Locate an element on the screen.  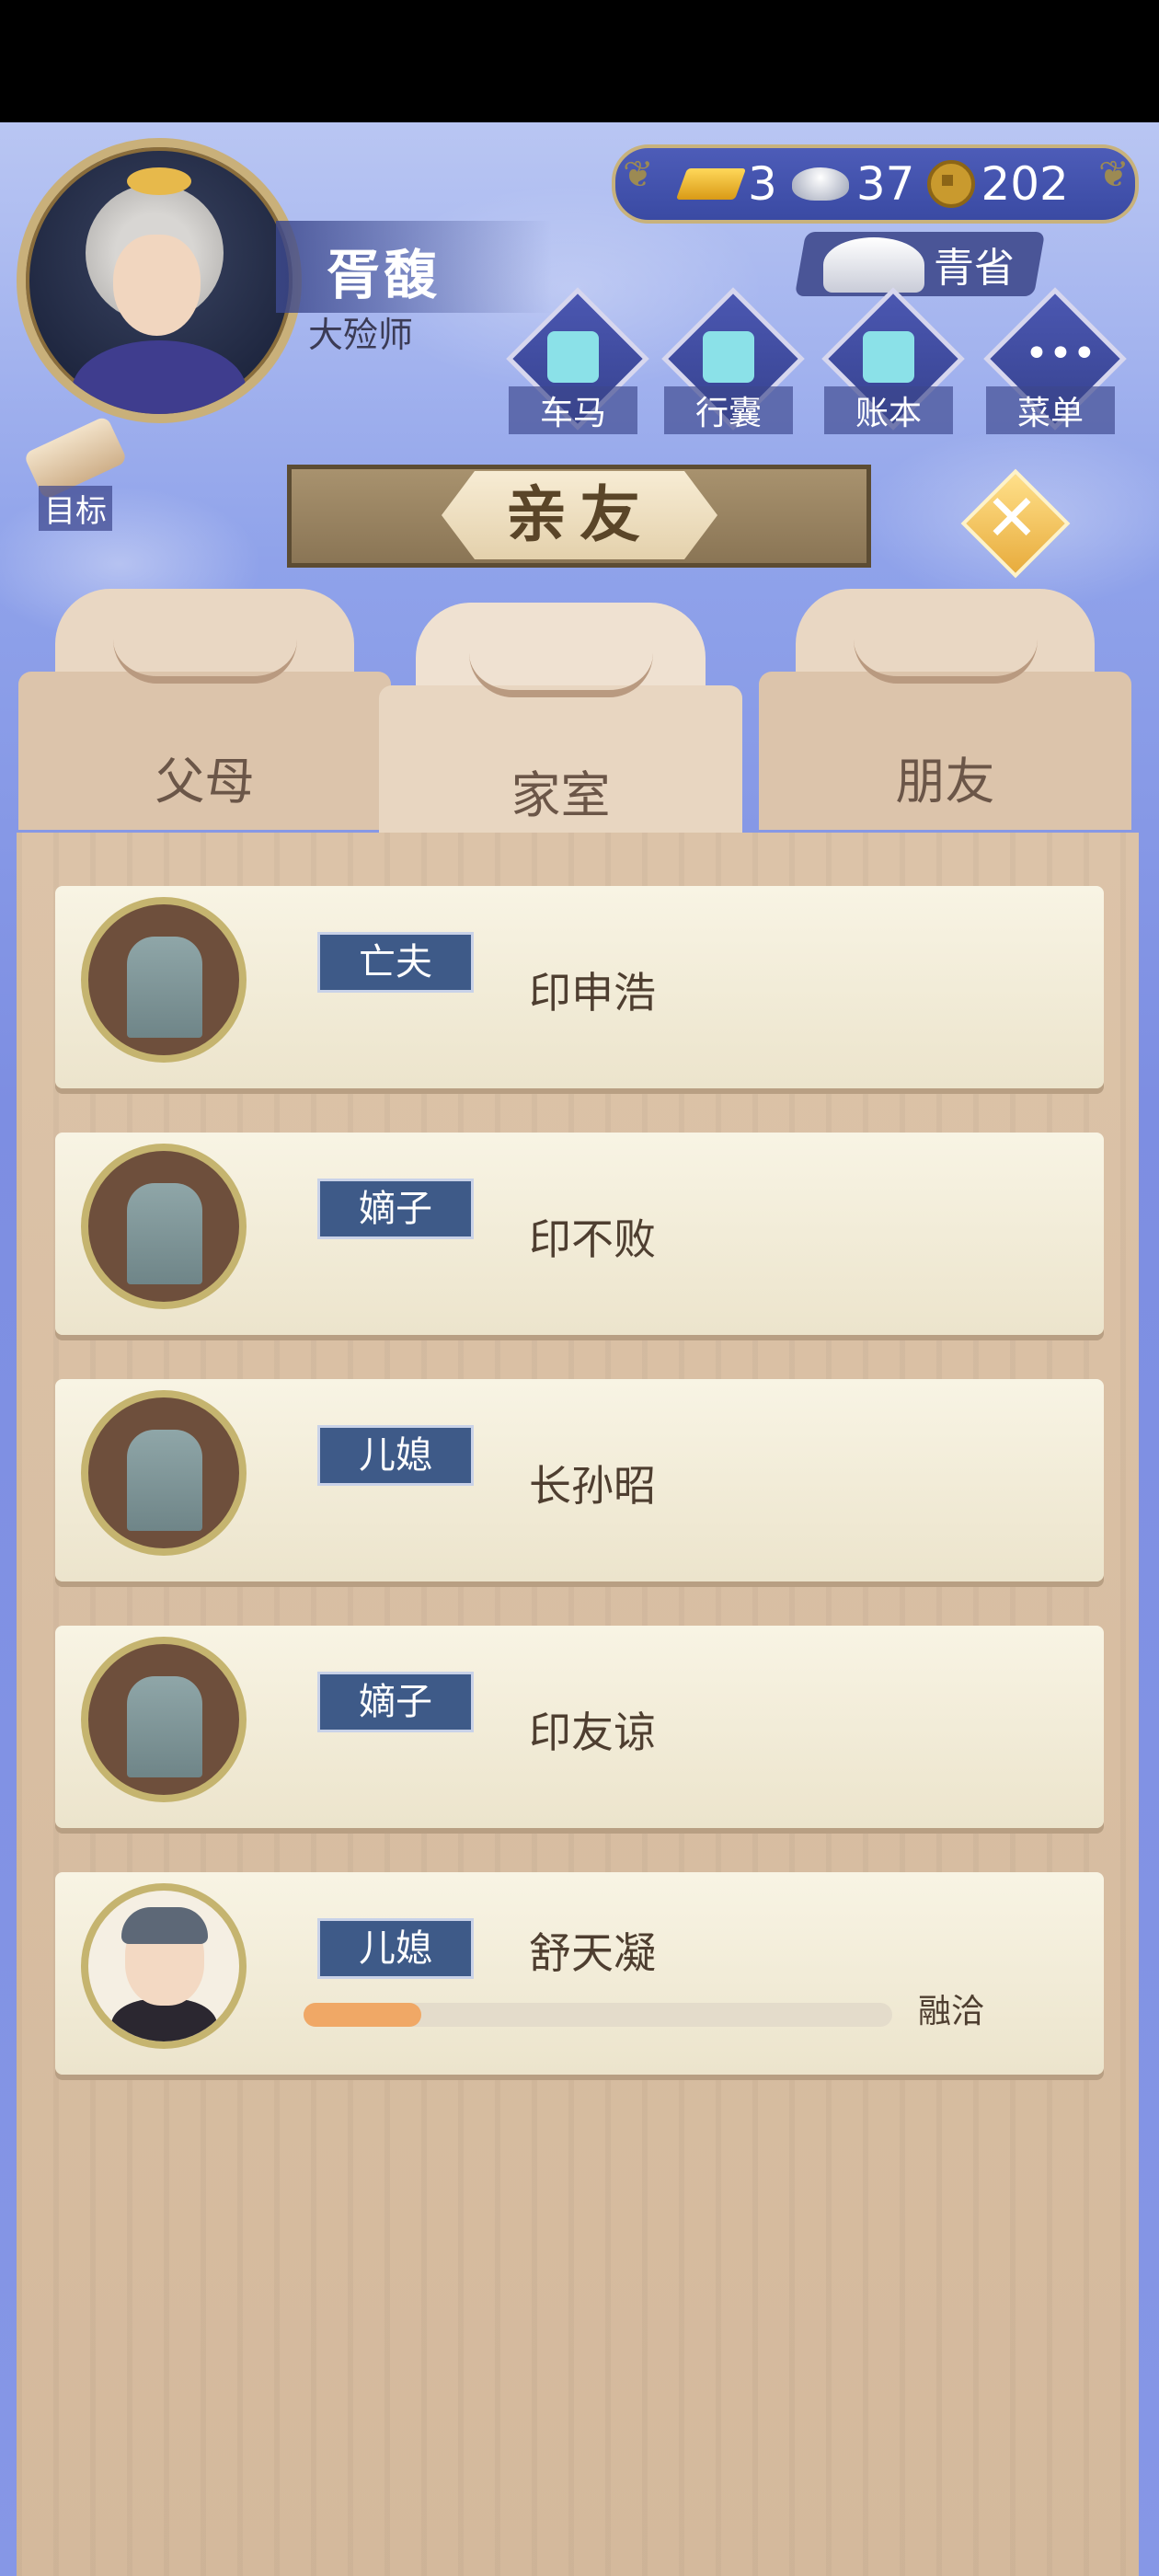
list-item: 儿媳 长孙昭 is located at coordinates (579, 1482).